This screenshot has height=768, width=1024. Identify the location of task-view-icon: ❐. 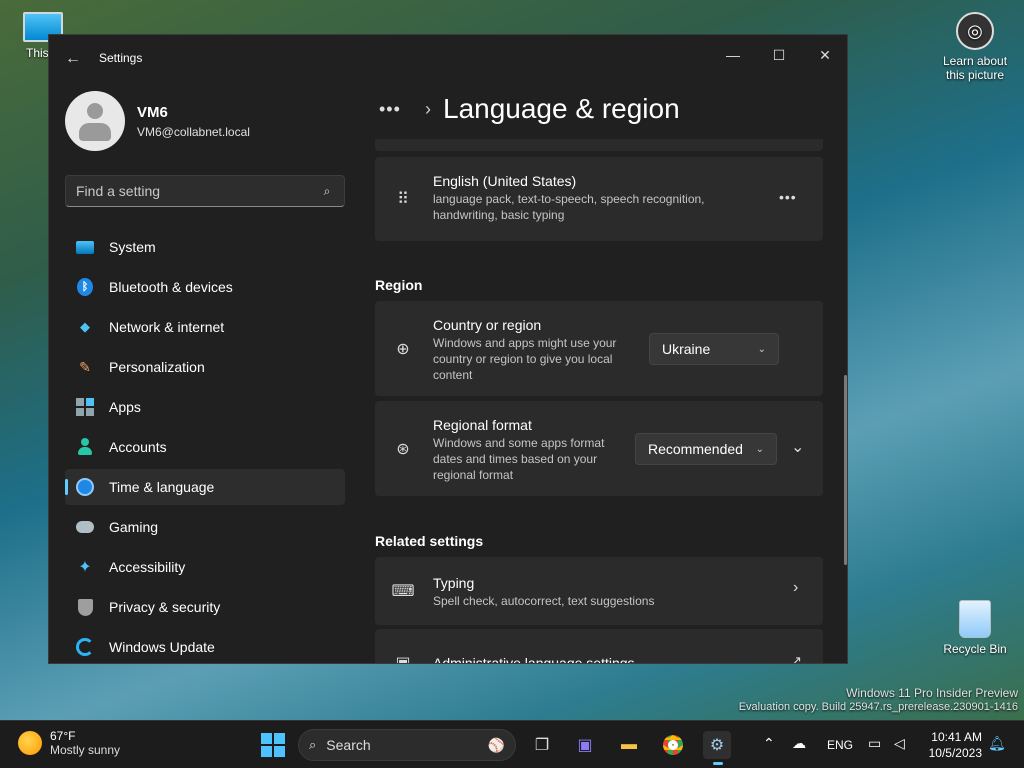
(542, 745).